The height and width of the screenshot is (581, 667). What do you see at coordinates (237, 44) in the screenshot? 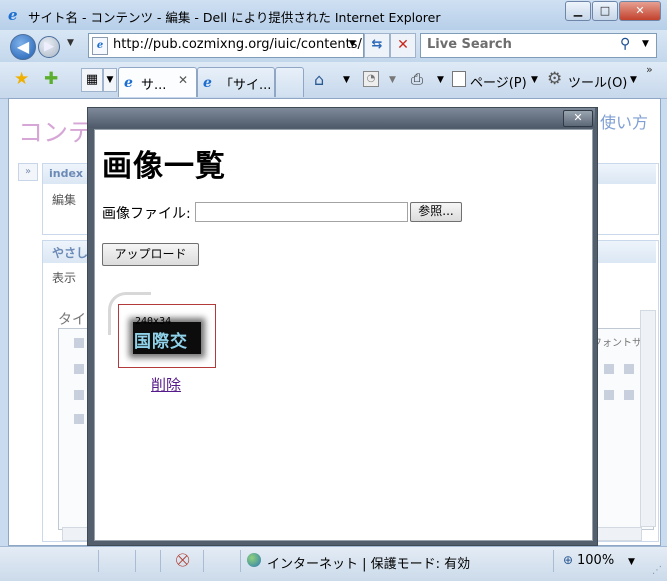
I see `address-input: http://pub.cozmixng.org/iuic/contents/` at bounding box center [237, 44].